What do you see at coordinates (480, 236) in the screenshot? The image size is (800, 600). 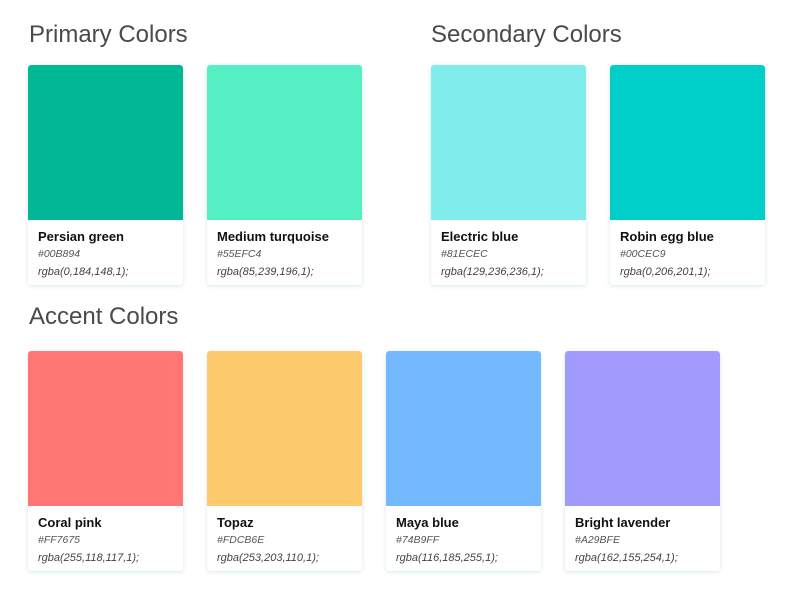 I see `color-name: Electric blue` at bounding box center [480, 236].